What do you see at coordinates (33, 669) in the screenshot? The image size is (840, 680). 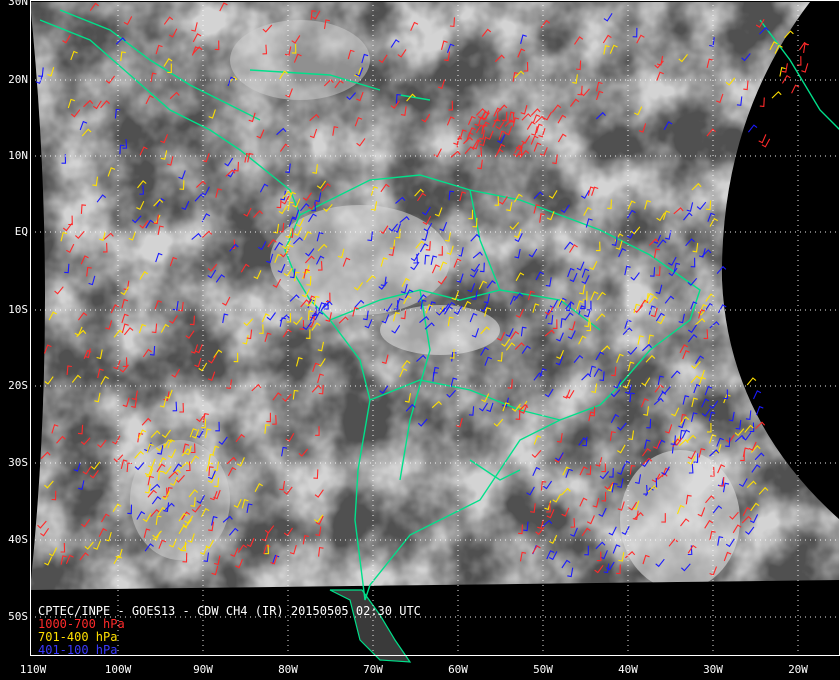 I see `lon-label: 110W` at bounding box center [33, 669].